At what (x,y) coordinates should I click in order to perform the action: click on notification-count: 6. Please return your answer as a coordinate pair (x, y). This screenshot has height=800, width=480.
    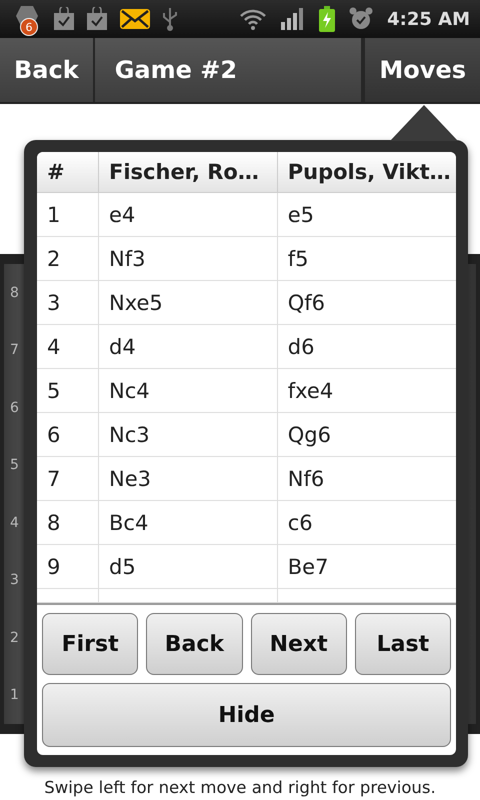
    Looking at the image, I should click on (29, 27).